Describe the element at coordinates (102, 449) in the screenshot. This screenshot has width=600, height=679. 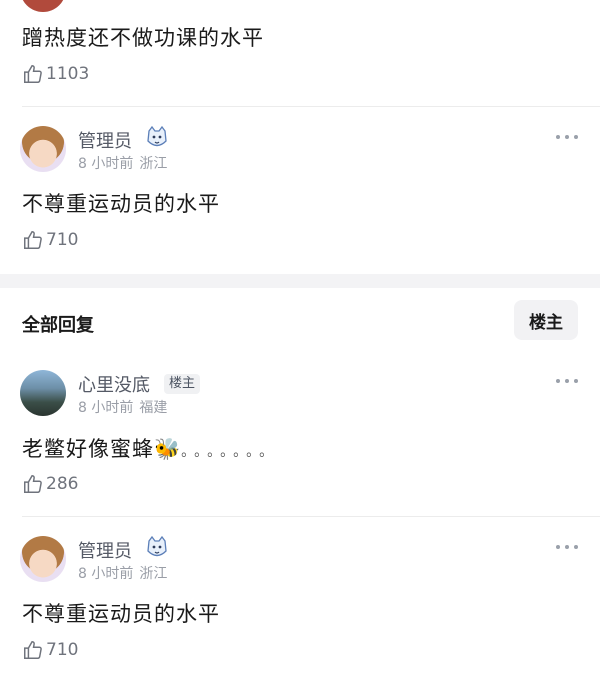
I see `comment-text-main: 老鳖好像蜜蜂🐝` at that location.